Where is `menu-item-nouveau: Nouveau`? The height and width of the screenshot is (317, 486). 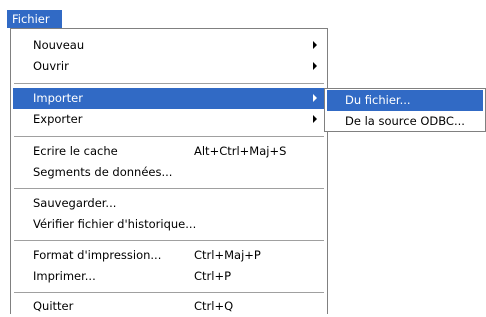 menu-item-nouveau: Nouveau is located at coordinates (169, 45).